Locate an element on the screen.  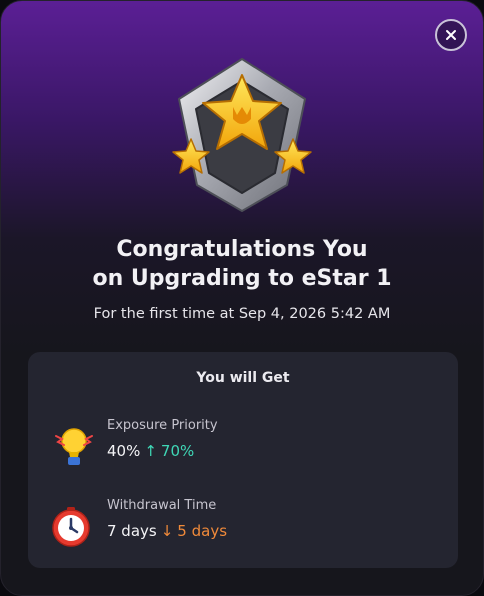
benefit-new-value: 70% is located at coordinates (177, 451).